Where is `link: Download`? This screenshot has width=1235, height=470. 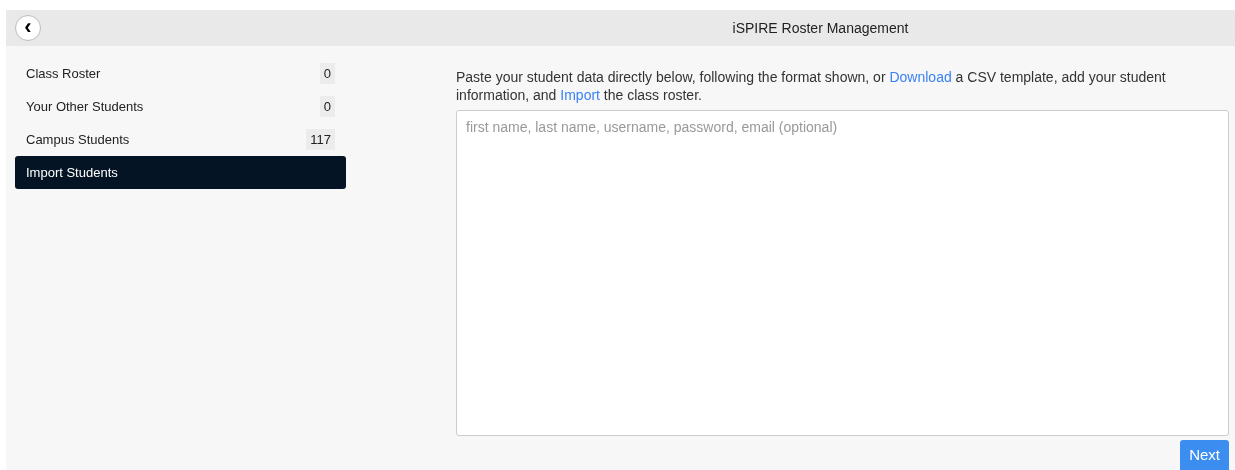 link: Download is located at coordinates (920, 77).